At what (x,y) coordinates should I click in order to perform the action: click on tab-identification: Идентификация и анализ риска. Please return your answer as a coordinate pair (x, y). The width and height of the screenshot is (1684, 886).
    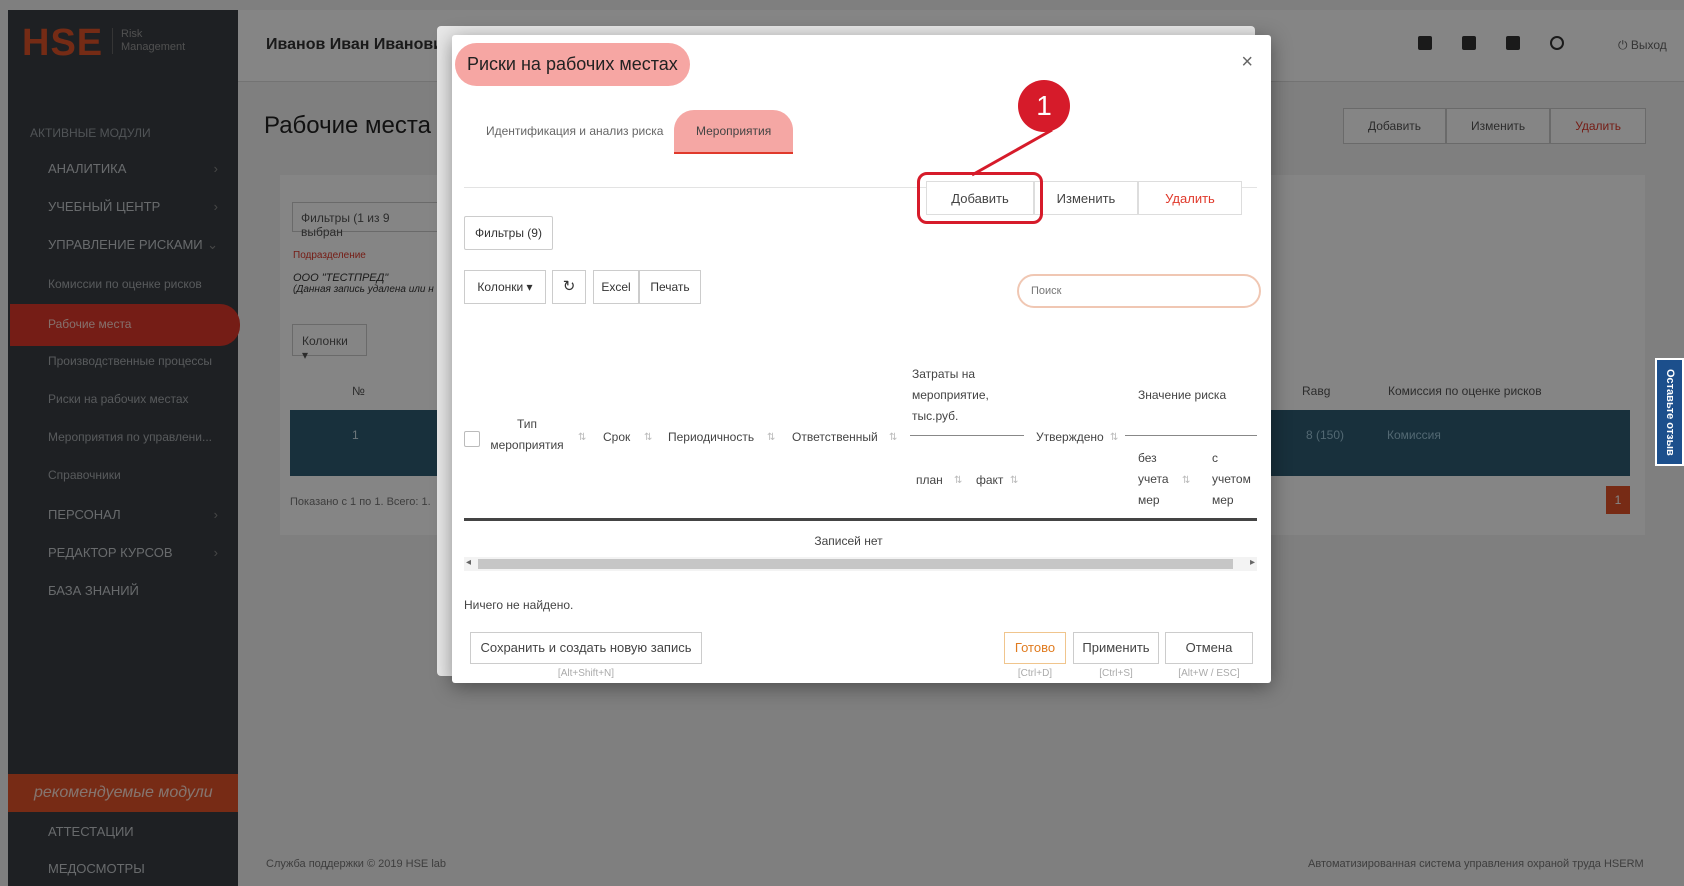
    Looking at the image, I should click on (574, 131).